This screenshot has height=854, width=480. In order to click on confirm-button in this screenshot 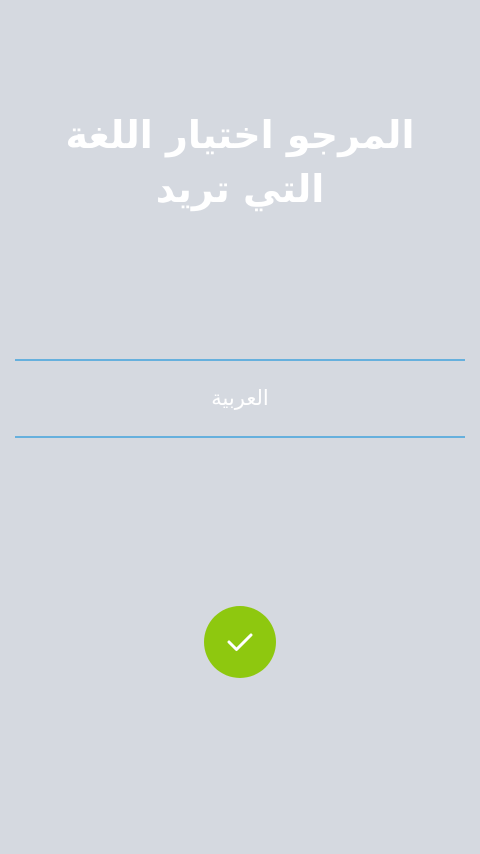, I will do `click(240, 642)`.